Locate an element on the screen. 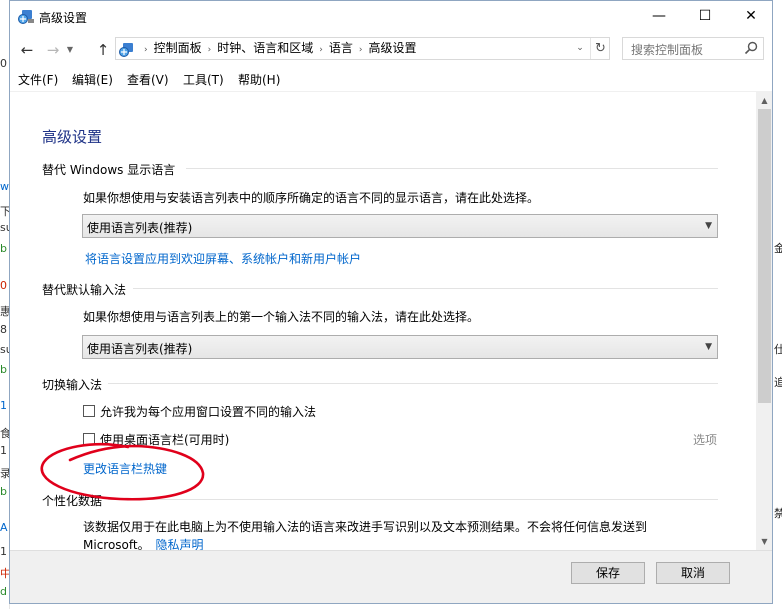  breadcrumb-item: 语言 is located at coordinates (341, 48).